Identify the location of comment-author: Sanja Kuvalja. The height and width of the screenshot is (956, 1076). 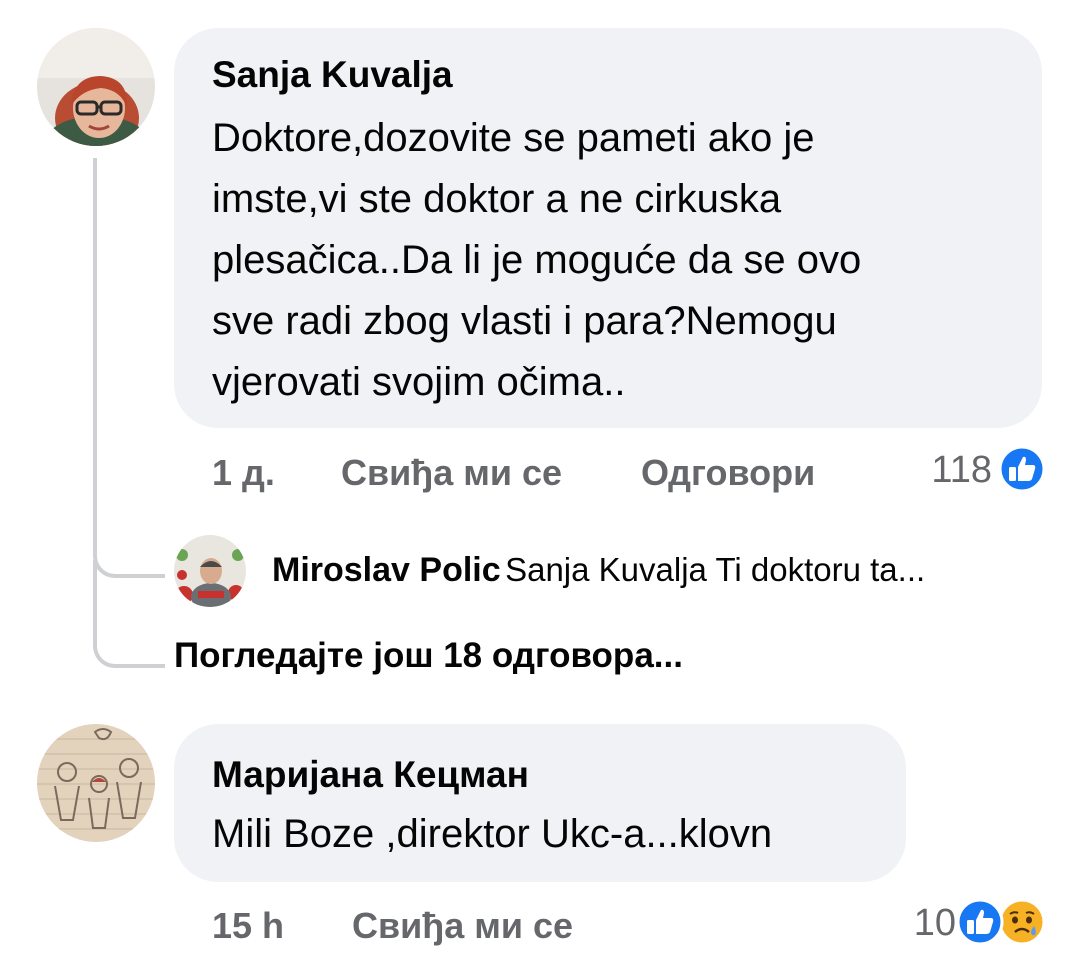
(332, 75).